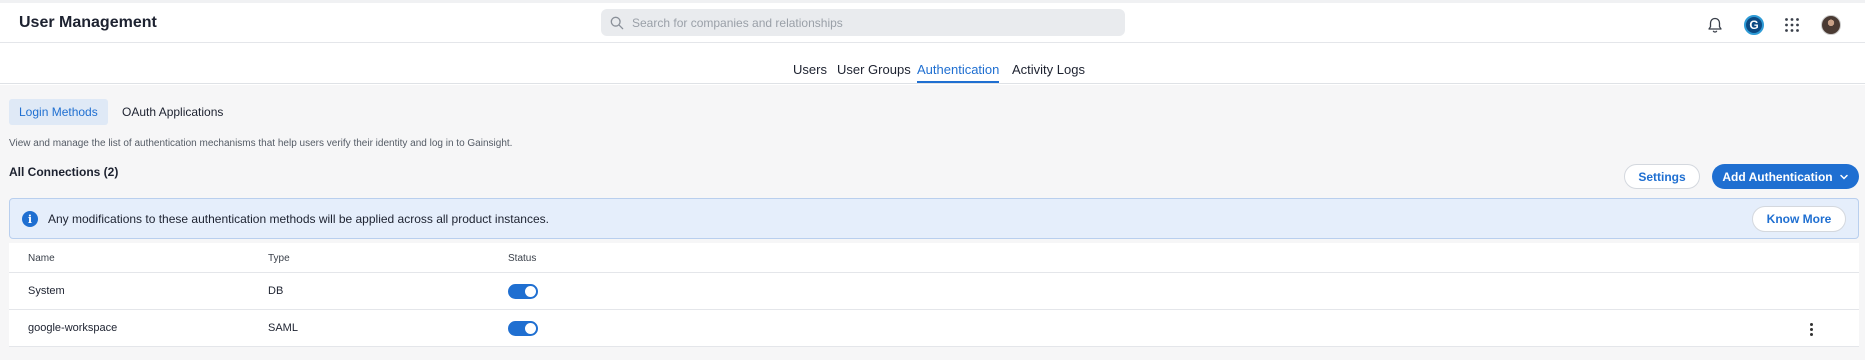 Image resolution: width=1865 pixels, height=360 pixels. I want to click on row-actions-kebab-icon, so click(1811, 329).